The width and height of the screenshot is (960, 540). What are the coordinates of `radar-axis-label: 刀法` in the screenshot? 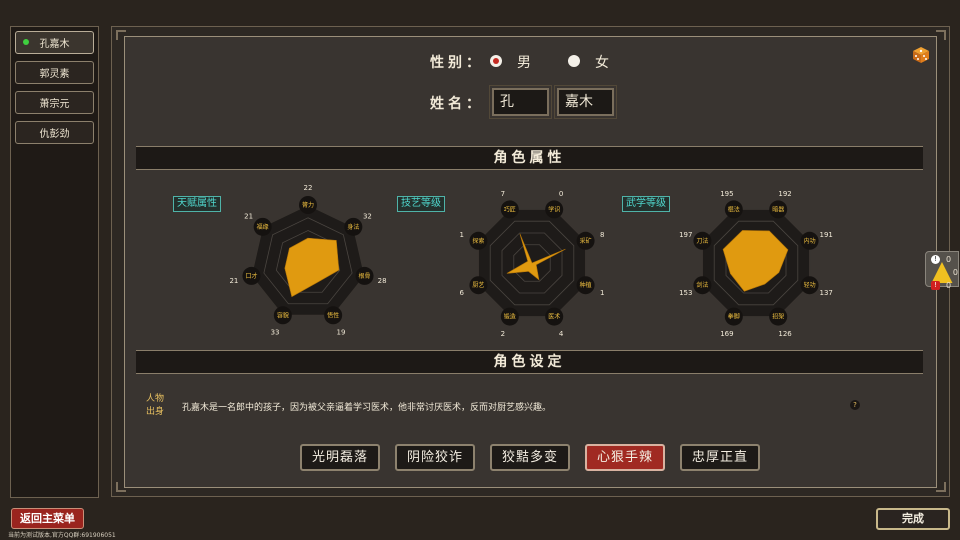 It's located at (702, 241).